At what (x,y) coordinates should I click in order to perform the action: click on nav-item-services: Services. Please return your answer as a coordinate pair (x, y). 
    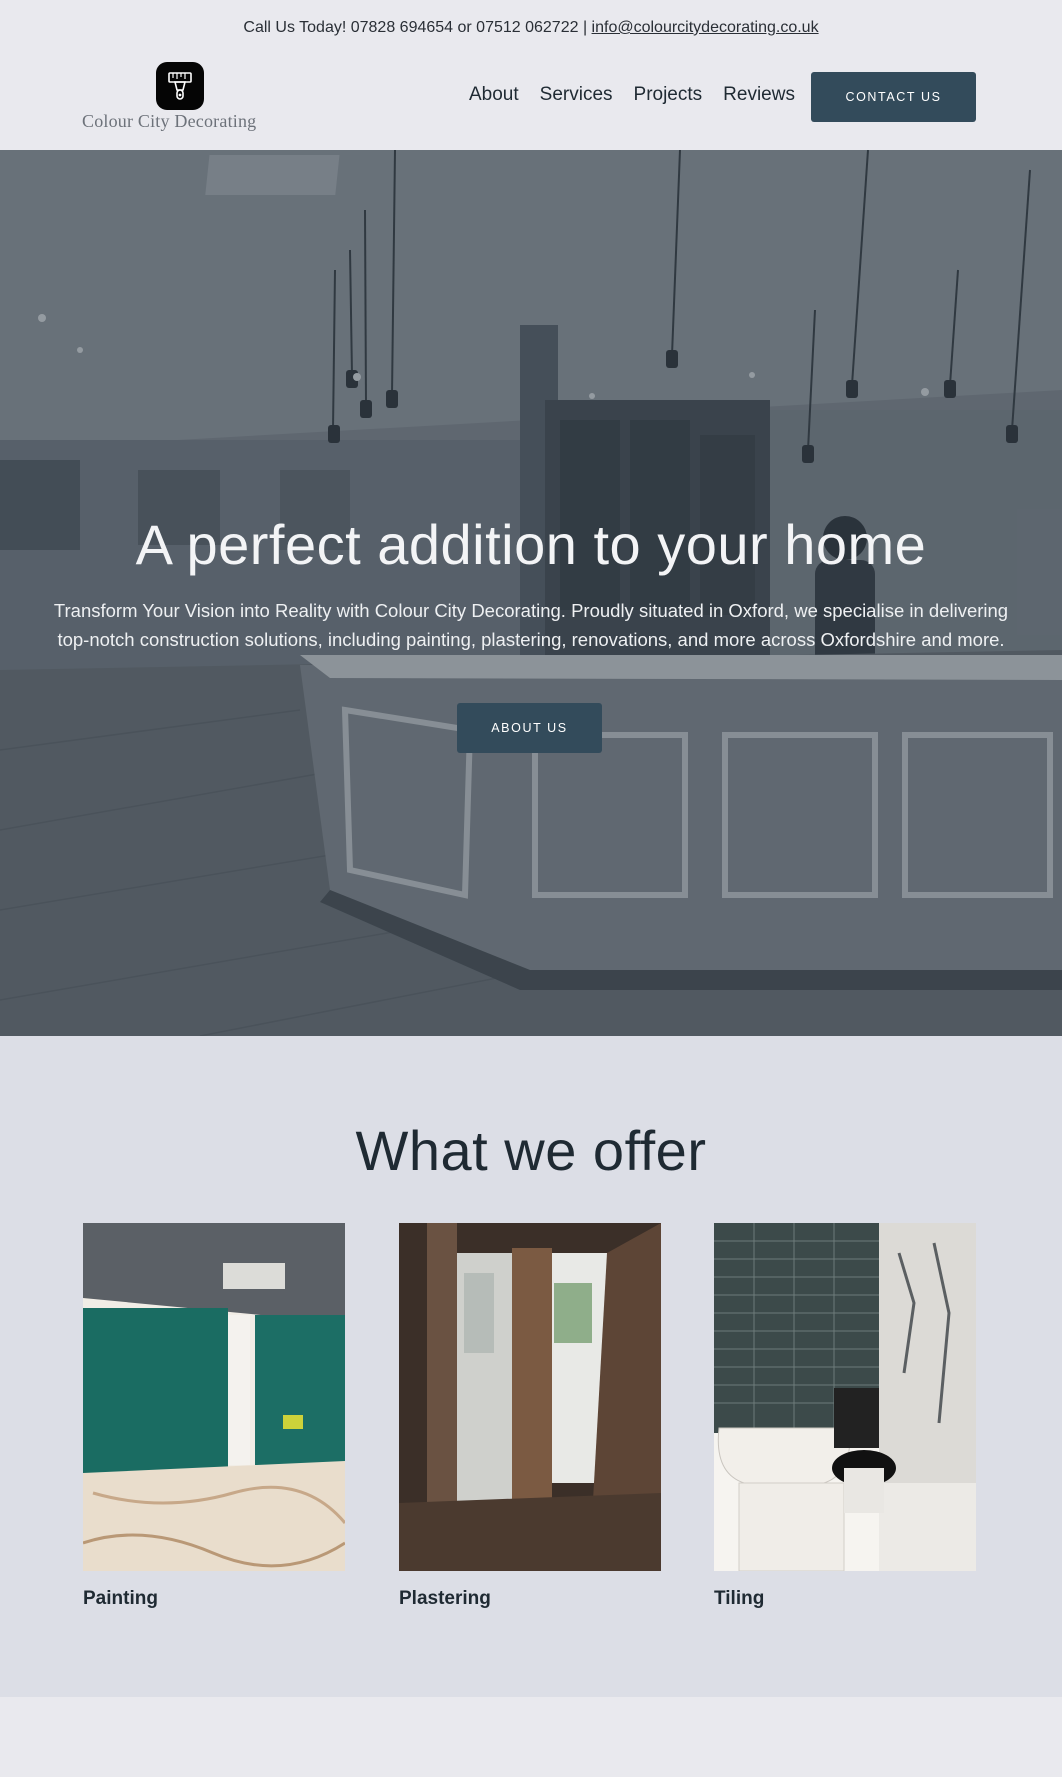
    Looking at the image, I should click on (576, 95).